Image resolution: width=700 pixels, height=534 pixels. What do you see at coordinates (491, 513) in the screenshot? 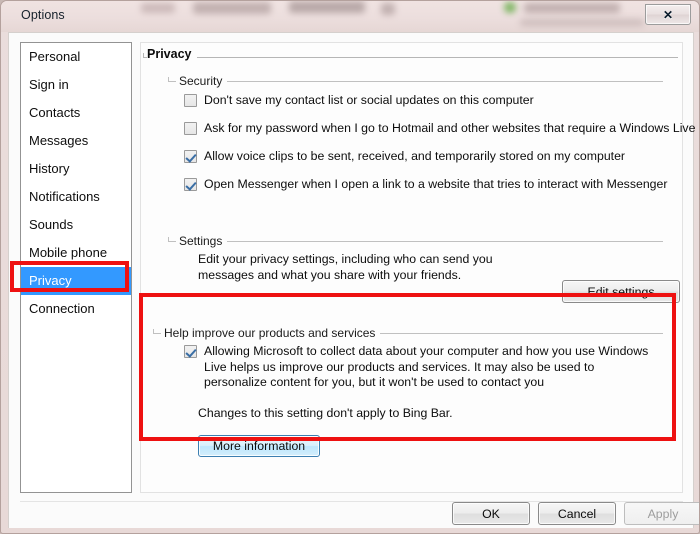
I see `ok-button: OK` at bounding box center [491, 513].